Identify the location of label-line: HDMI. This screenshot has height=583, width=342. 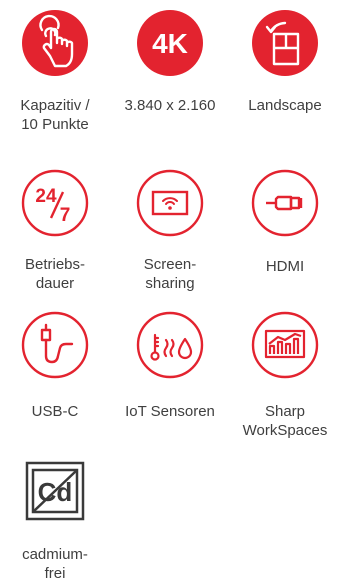
(285, 266).